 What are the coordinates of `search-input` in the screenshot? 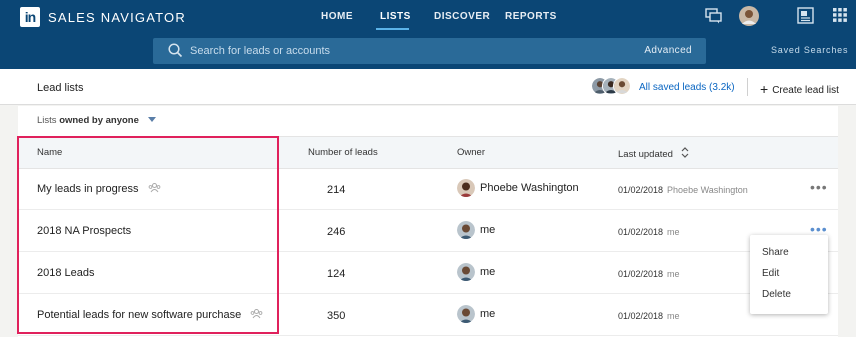 It's located at (410, 51).